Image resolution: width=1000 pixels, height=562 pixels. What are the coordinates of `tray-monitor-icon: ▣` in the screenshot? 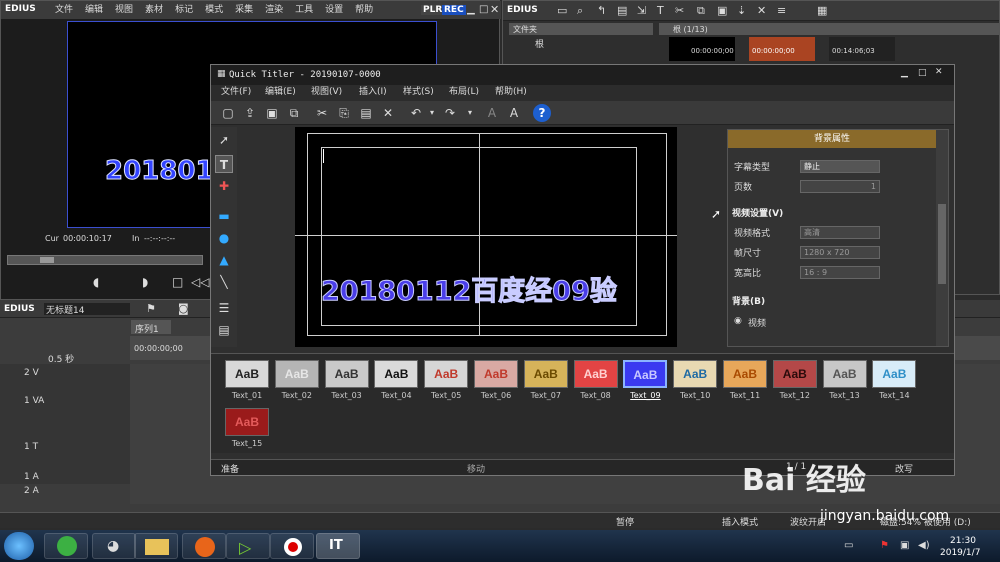 It's located at (904, 545).